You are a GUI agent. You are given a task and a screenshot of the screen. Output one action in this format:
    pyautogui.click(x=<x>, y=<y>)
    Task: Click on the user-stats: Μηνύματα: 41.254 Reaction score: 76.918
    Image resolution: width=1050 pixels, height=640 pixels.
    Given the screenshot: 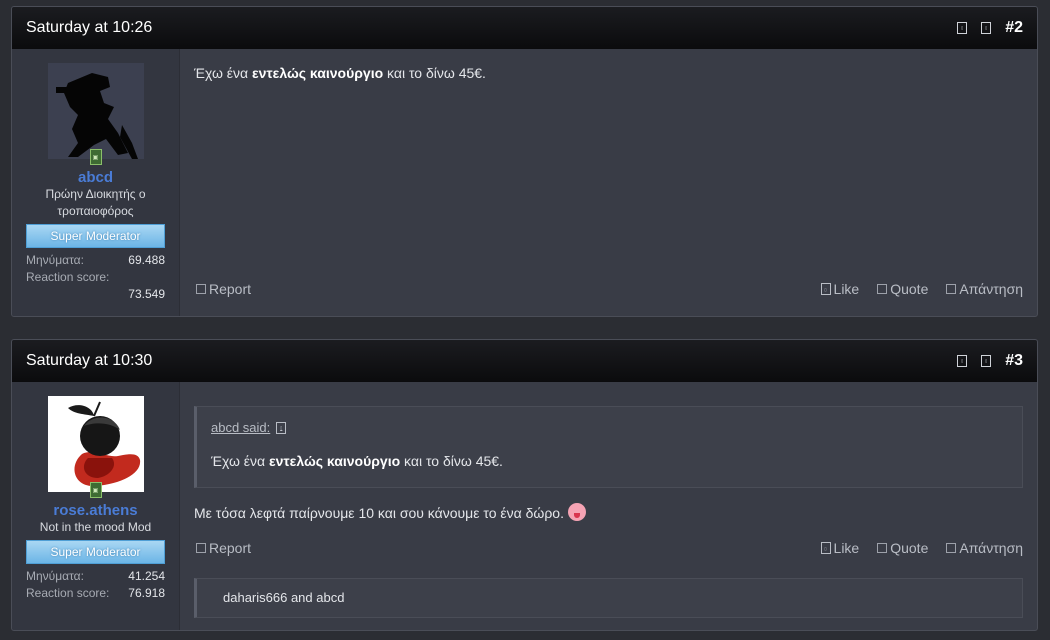 What is the action you would take?
    pyautogui.click(x=95, y=585)
    